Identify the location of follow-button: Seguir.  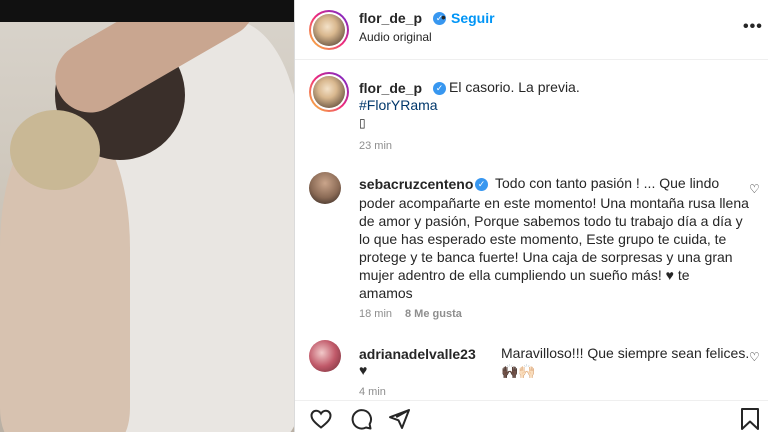
(473, 18).